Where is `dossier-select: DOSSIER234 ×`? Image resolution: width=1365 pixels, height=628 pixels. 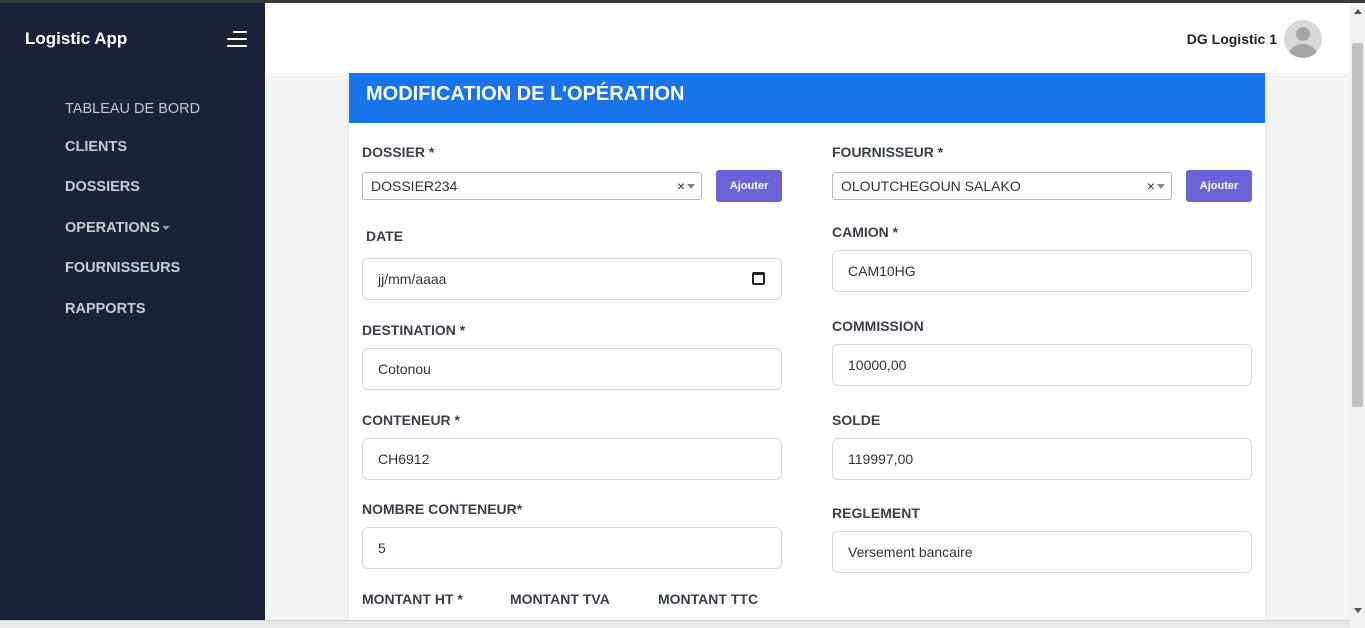
dossier-select: DOSSIER234 × is located at coordinates (532, 186).